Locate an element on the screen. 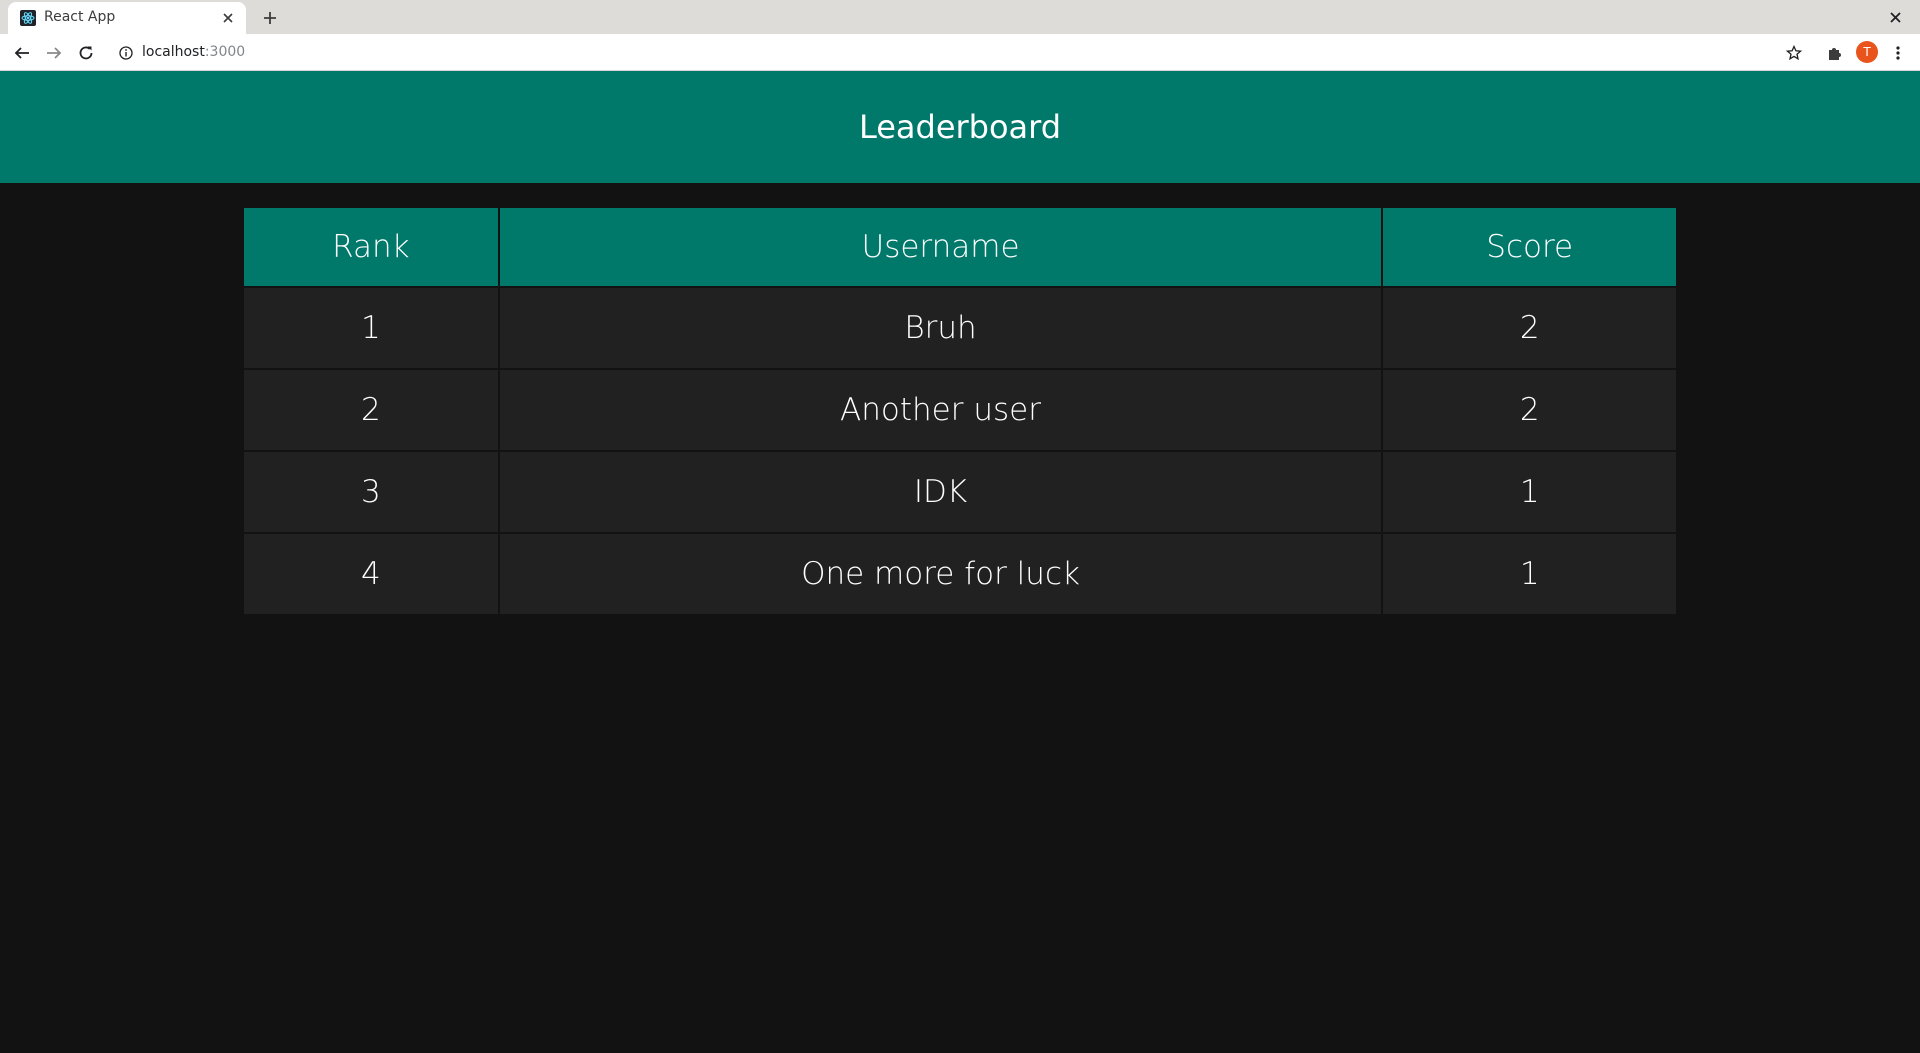 The width and height of the screenshot is (1920, 1053). url-port: :3000 is located at coordinates (225, 52).